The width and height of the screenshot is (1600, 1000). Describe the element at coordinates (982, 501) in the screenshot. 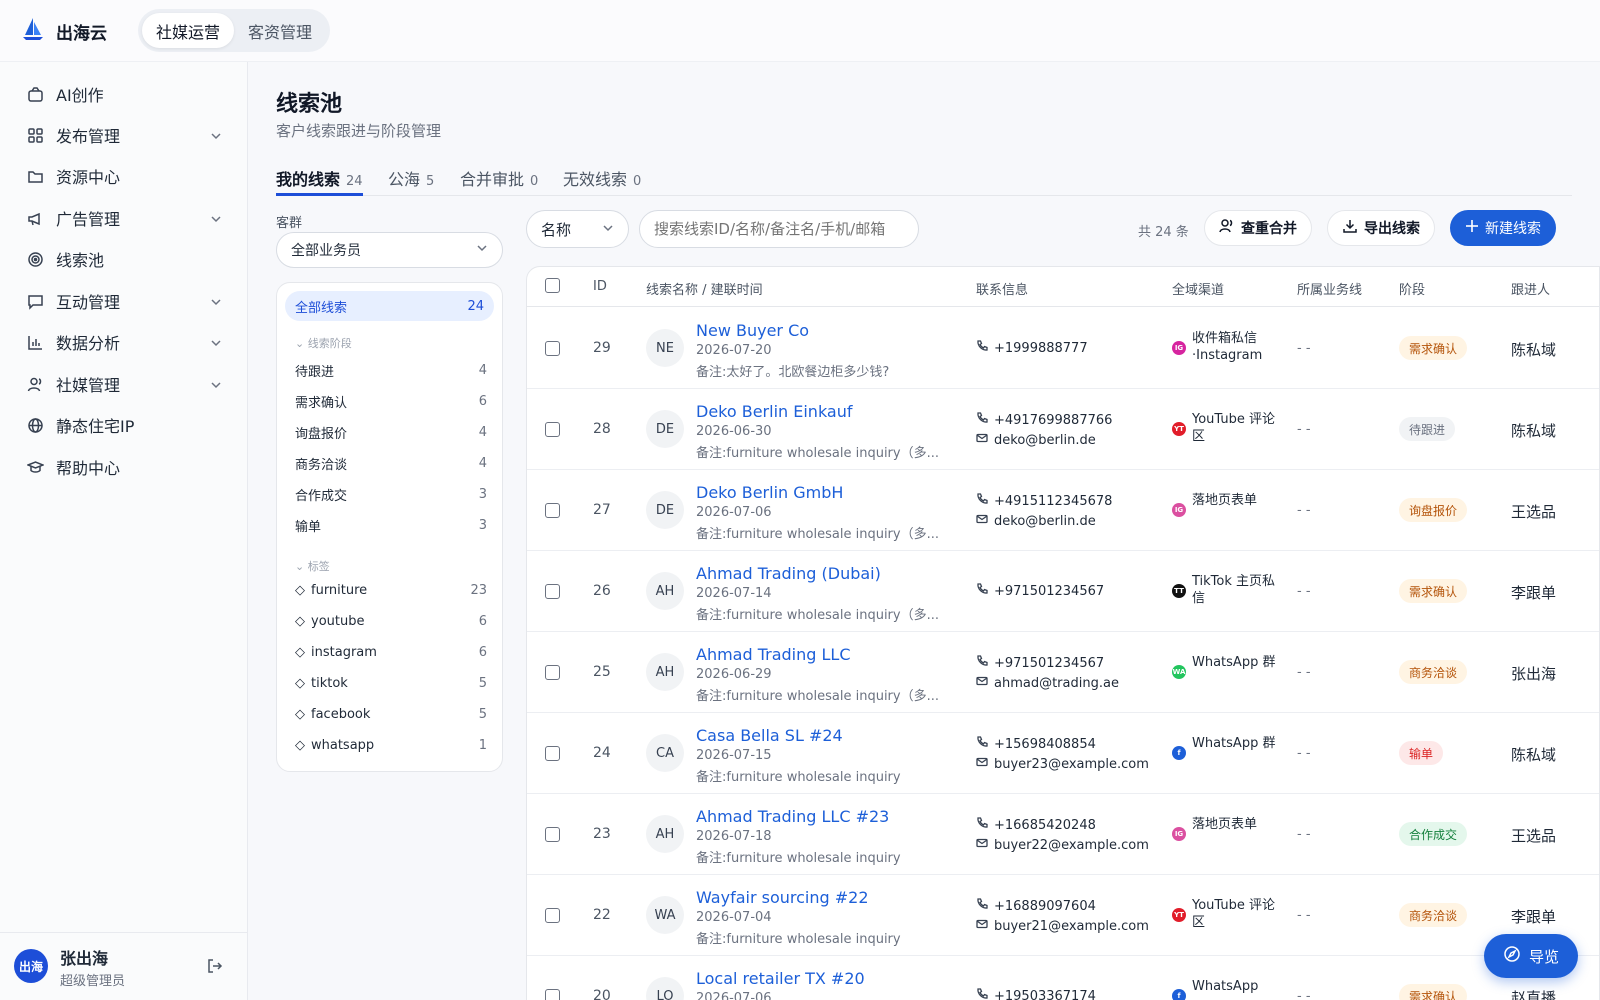

I see `phone-icon` at that location.